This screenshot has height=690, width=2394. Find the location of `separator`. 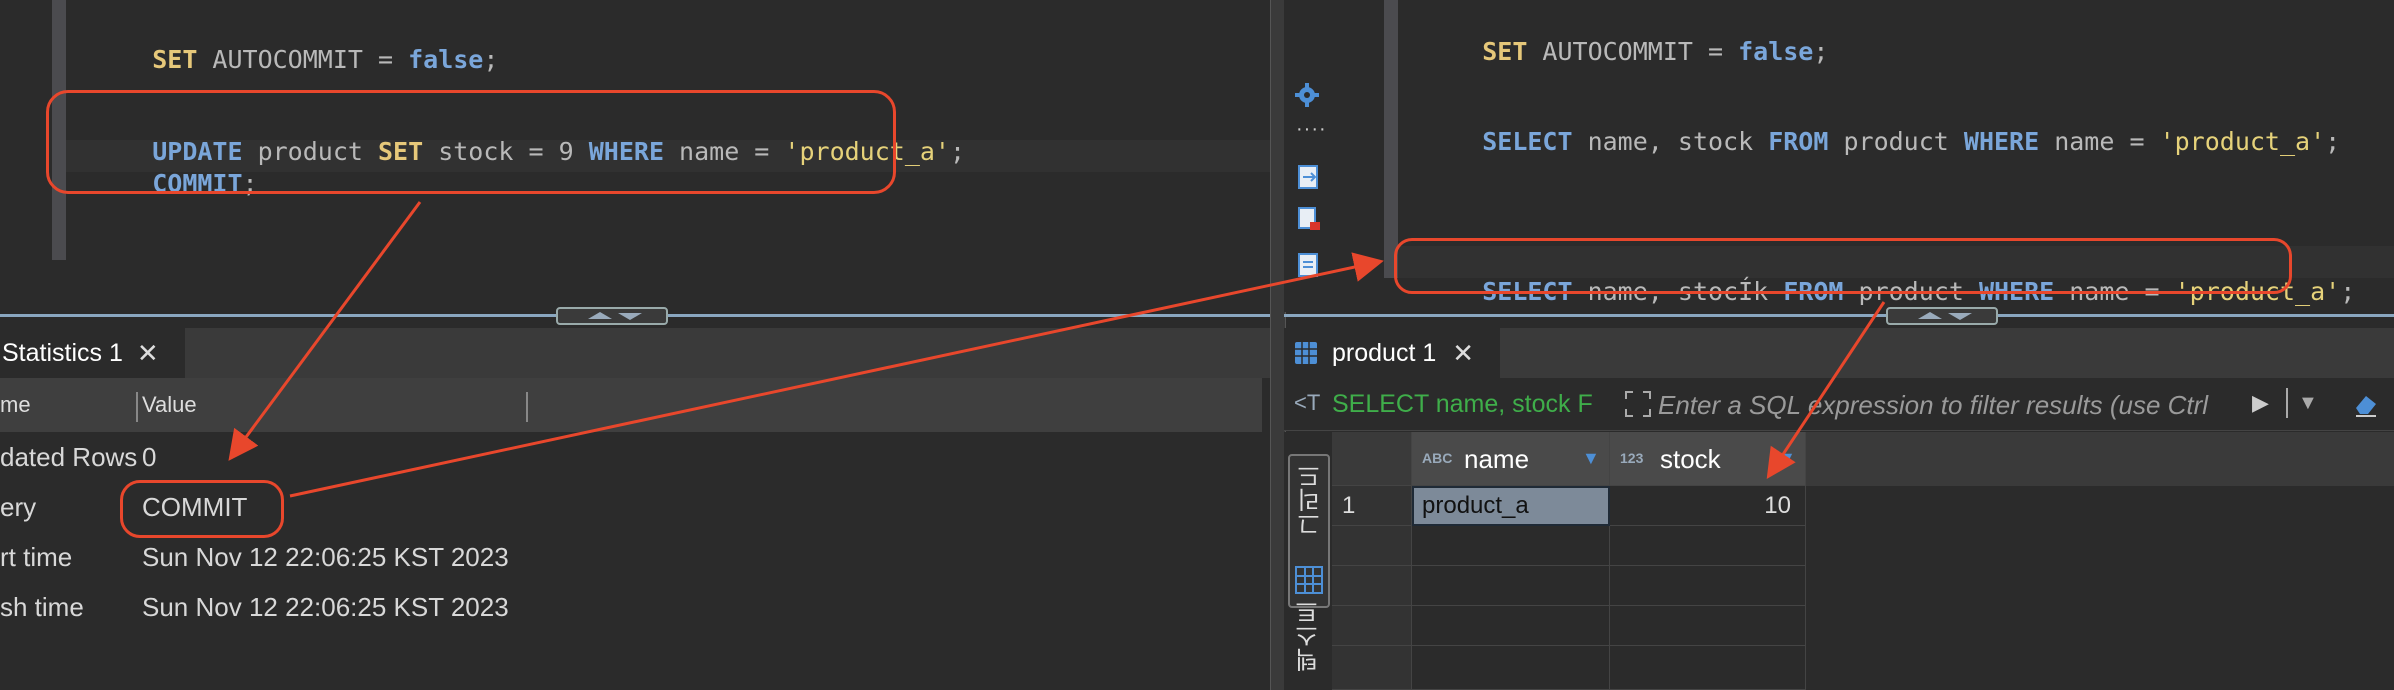

separator is located at coordinates (2287, 403).